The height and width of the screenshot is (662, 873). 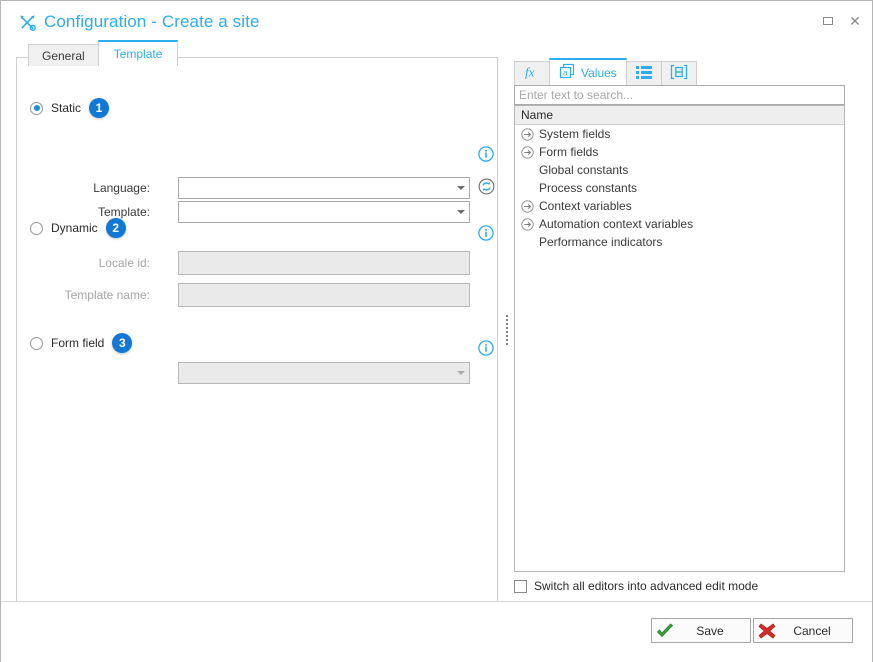 I want to click on tab-general-label: General, so click(x=63, y=55).